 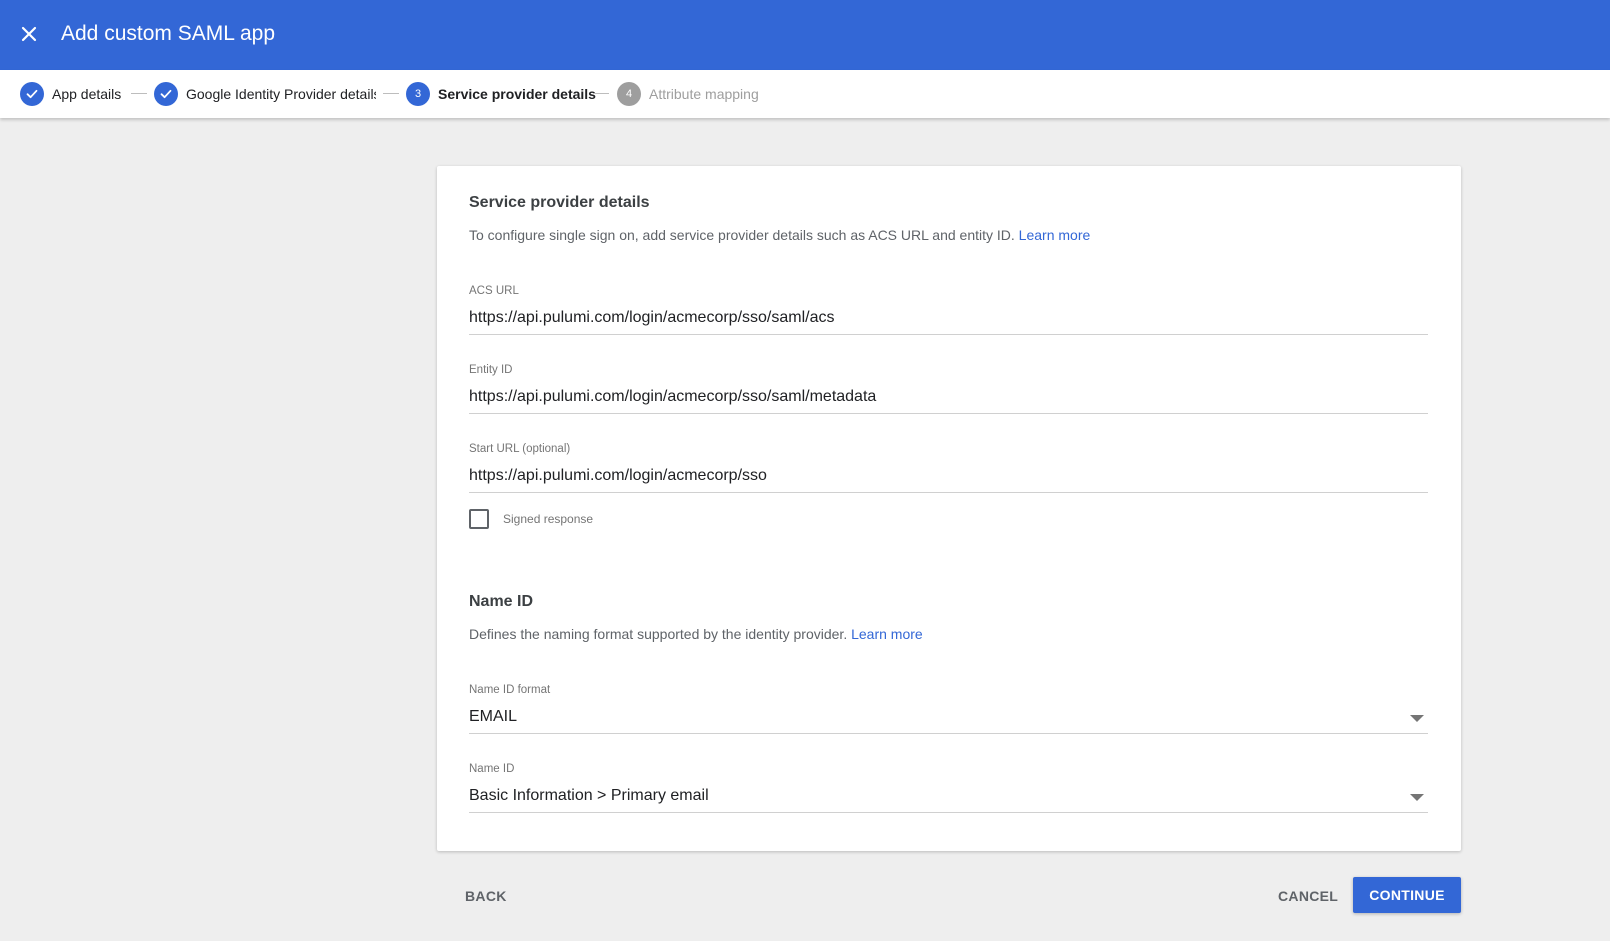 What do you see at coordinates (492, 769) in the screenshot?
I see `field-label: Name ID` at bounding box center [492, 769].